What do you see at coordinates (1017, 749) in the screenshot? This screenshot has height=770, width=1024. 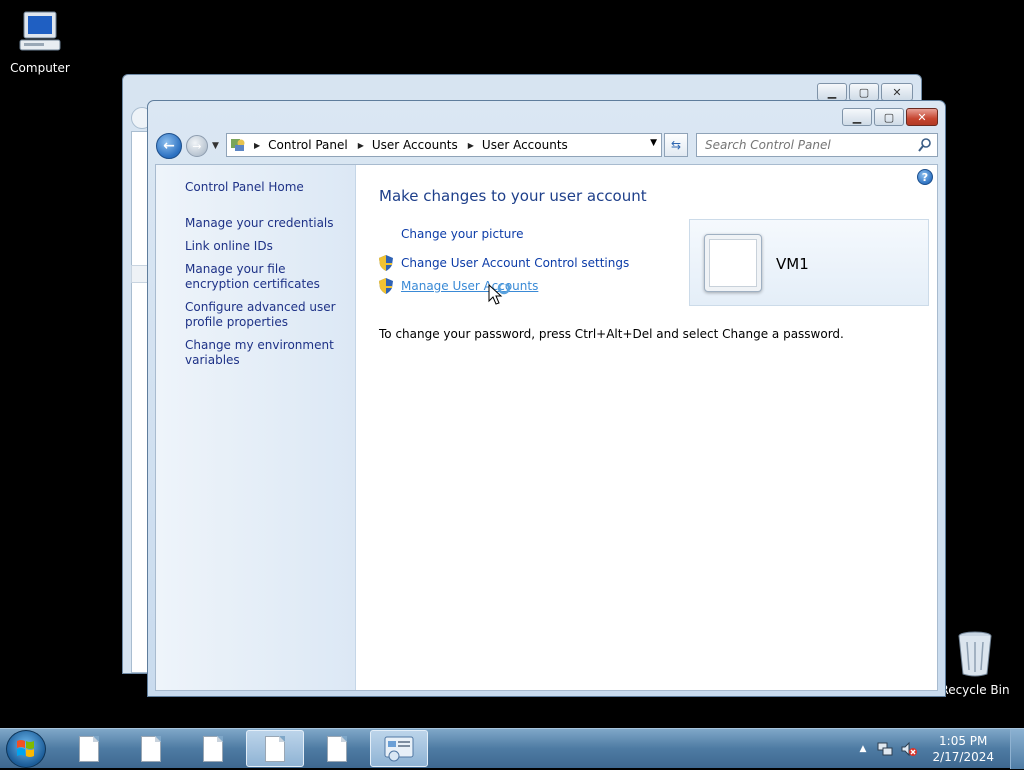 I see `show-desktop-button` at bounding box center [1017, 749].